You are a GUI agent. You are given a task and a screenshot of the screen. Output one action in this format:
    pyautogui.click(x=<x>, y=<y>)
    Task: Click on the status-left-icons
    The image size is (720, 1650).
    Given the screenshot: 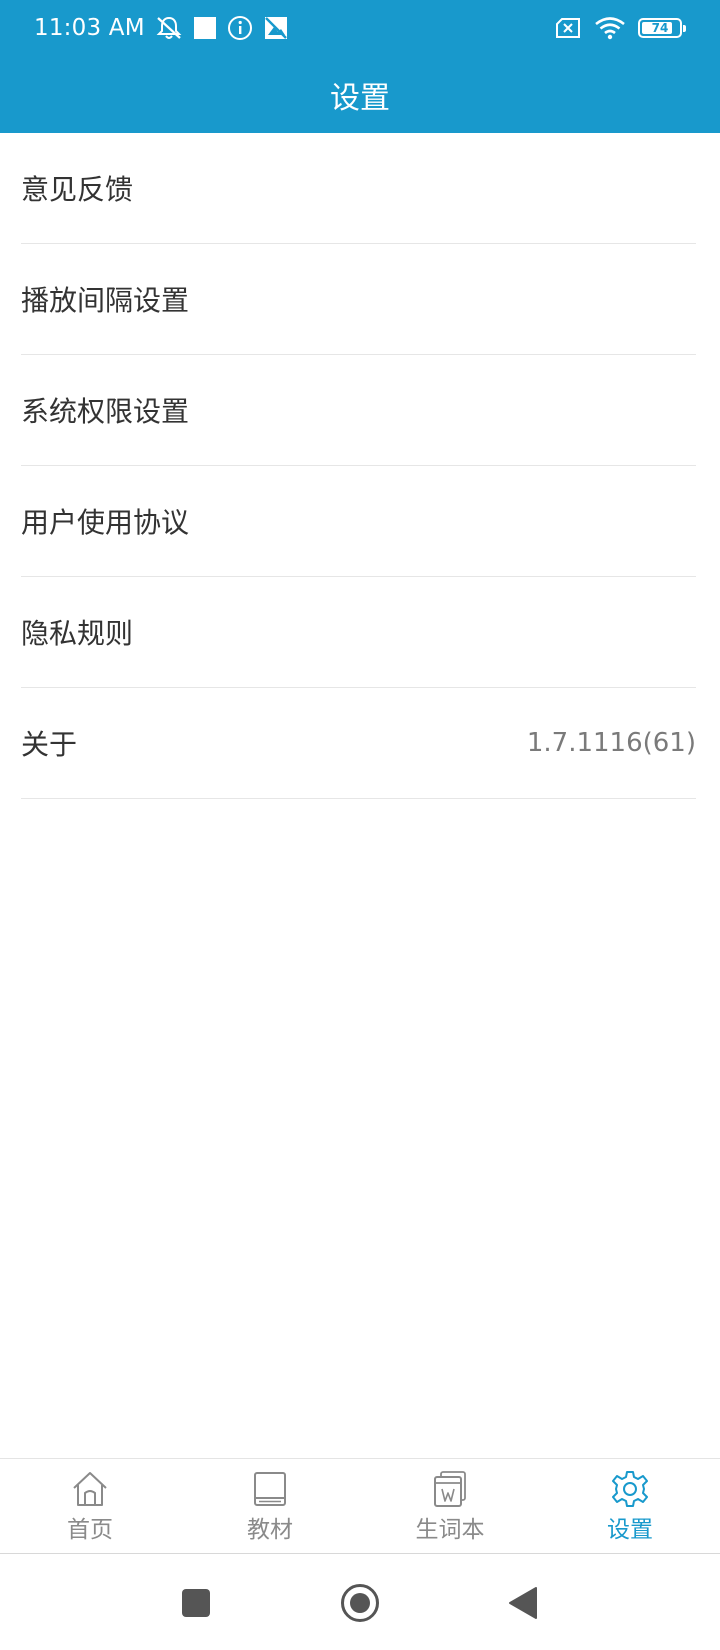 What is the action you would take?
    pyautogui.click(x=222, y=28)
    